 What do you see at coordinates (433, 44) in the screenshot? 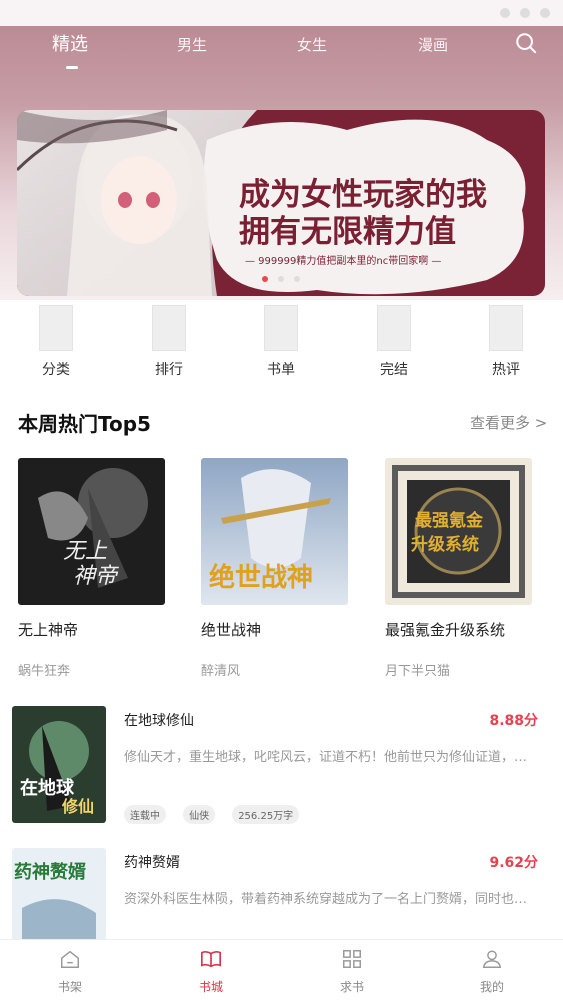
I see `tab-comics: 漫画` at bounding box center [433, 44].